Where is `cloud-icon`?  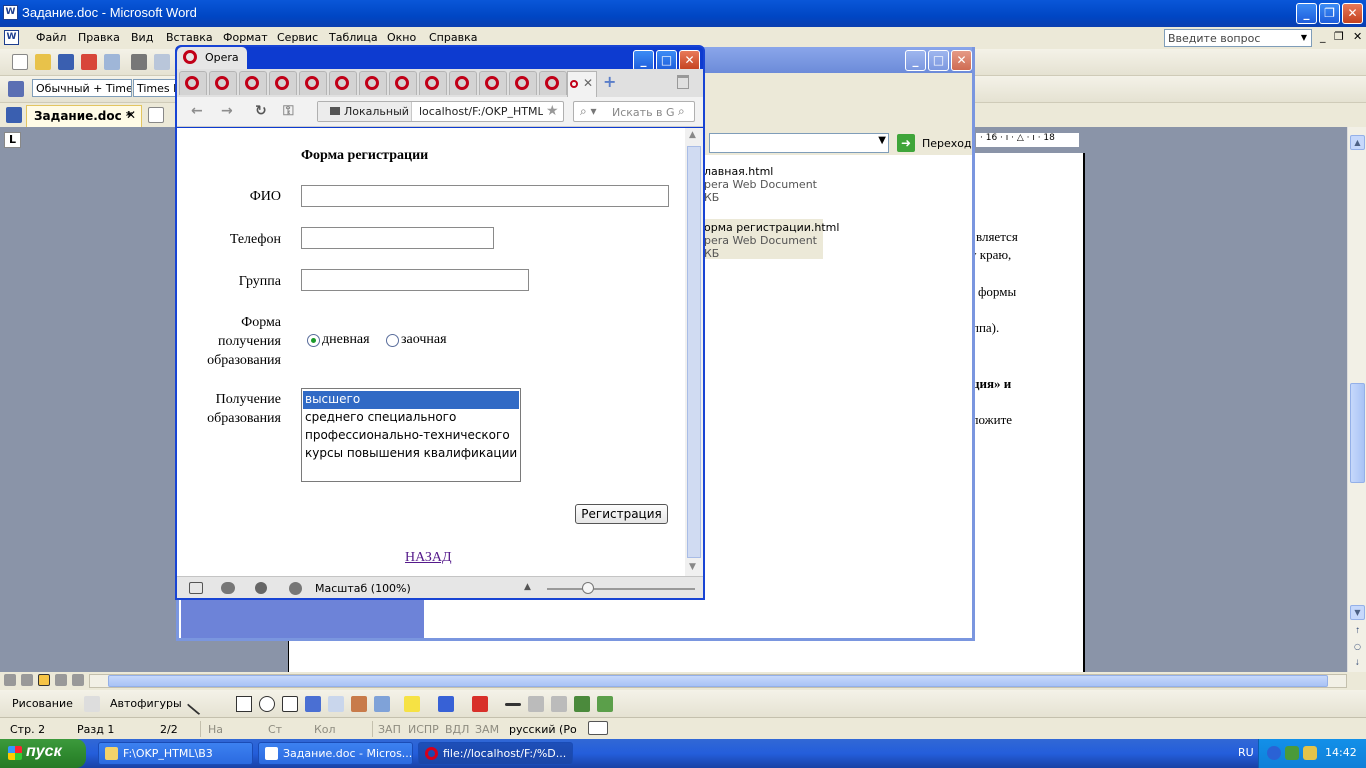 cloud-icon is located at coordinates (228, 588).